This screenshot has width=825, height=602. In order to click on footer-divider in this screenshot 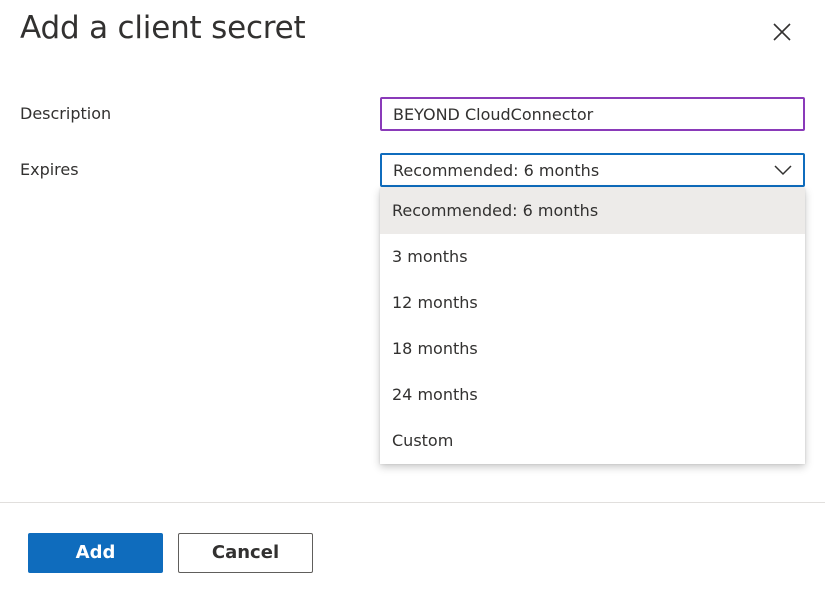, I will do `click(412, 502)`.